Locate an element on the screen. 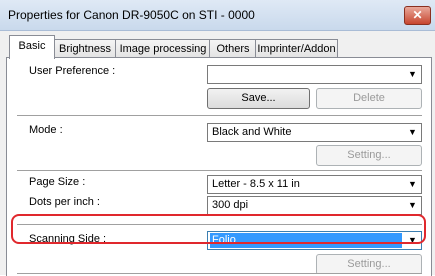  tab-image-processing: Image processing is located at coordinates (163, 48).